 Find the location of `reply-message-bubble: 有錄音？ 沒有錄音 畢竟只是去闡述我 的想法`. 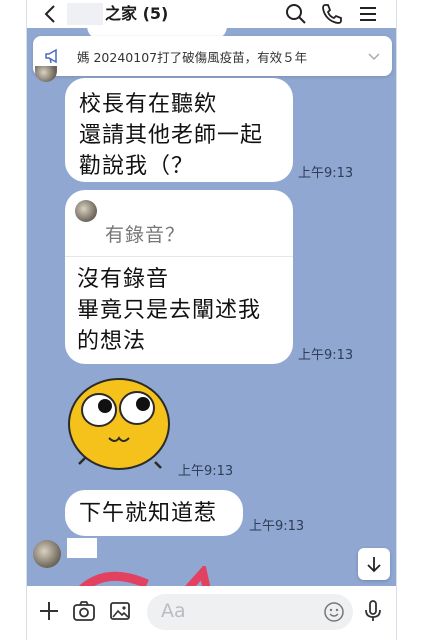

reply-message-bubble: 有錄音？ 沒有錄音 畢竟只是去闡述我 的想法 is located at coordinates (179, 277).